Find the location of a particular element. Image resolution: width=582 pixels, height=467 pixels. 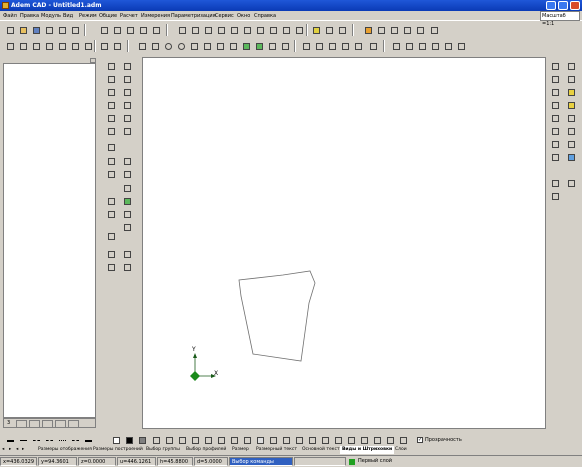

zoom-icon is located at coordinates (315, 29).